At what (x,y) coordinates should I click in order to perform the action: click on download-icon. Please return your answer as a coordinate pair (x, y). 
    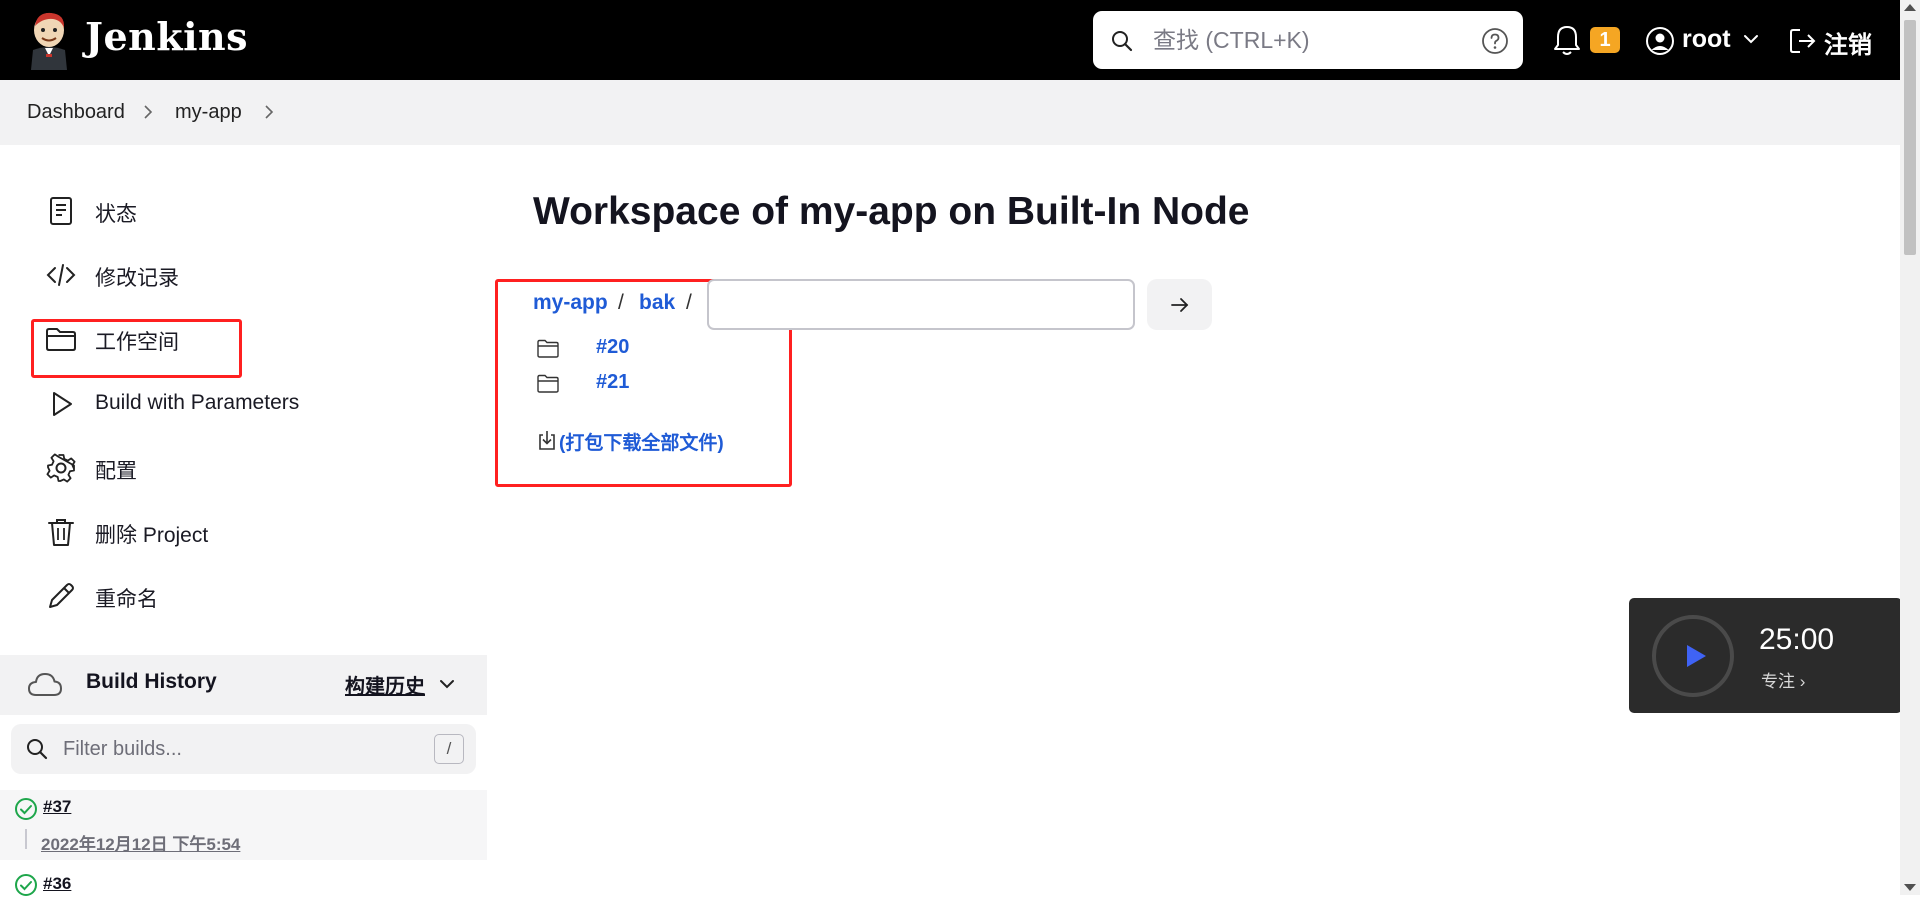
    Looking at the image, I should click on (547, 440).